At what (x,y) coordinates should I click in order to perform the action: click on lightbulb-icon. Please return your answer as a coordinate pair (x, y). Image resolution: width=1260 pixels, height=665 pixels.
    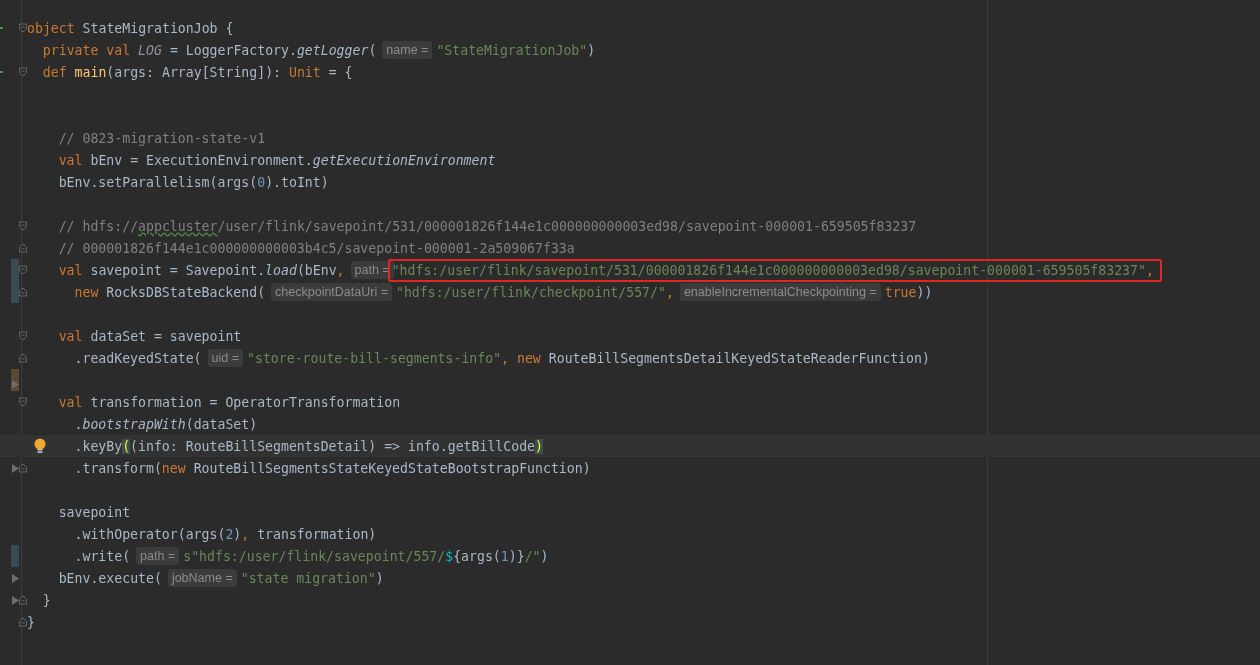
    Looking at the image, I should click on (40, 446).